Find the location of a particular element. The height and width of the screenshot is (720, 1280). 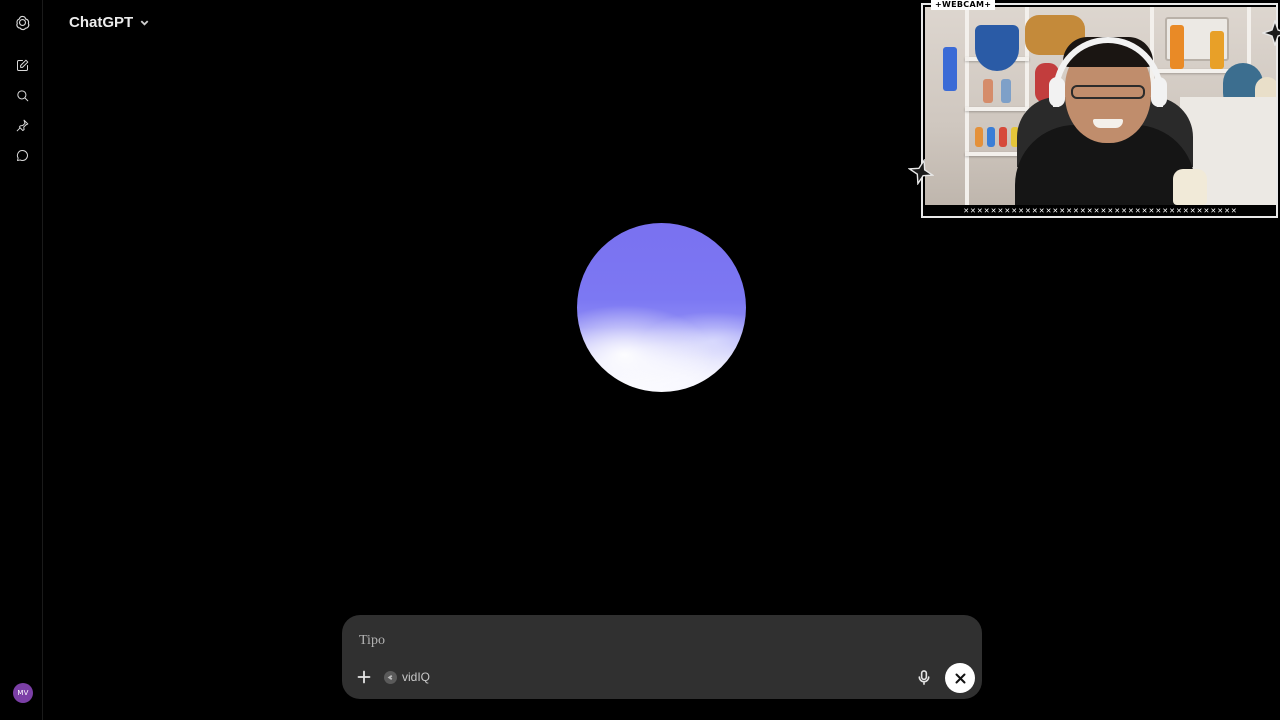

chevron-down-icon is located at coordinates (144, 22).